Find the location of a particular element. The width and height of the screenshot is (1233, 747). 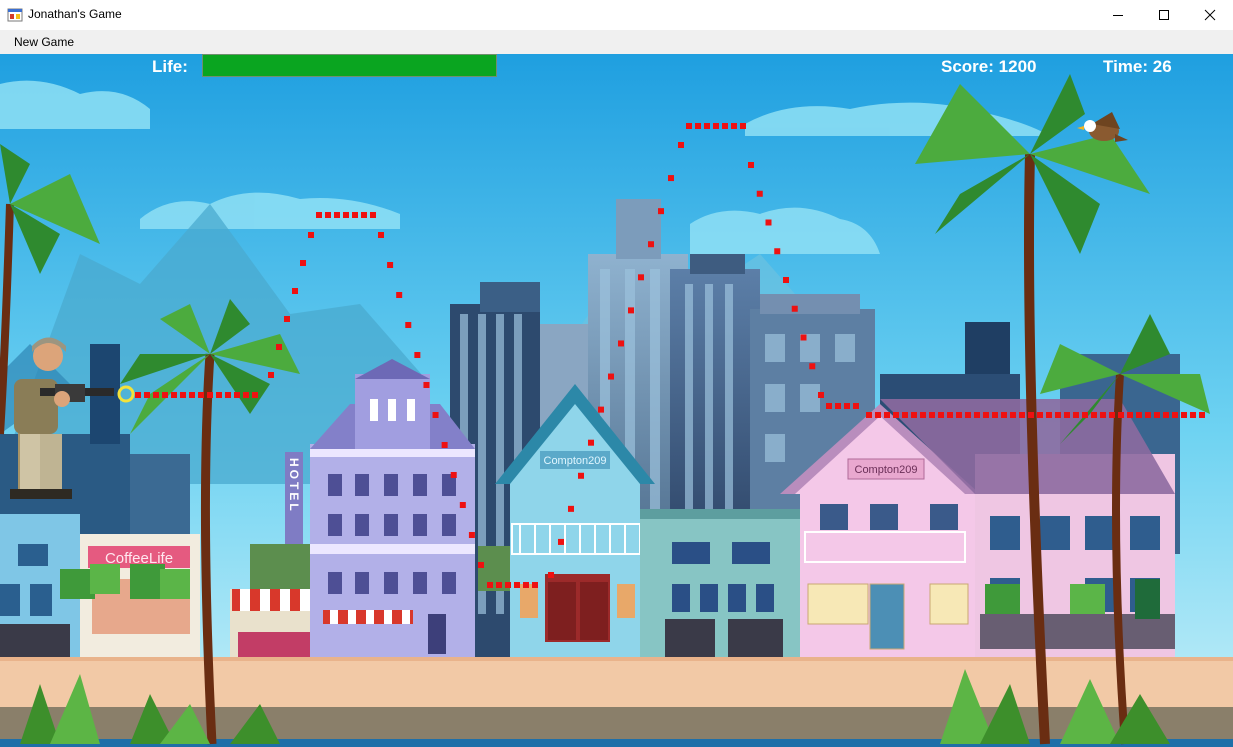

score-display: Score: 1200 is located at coordinates (988, 67).